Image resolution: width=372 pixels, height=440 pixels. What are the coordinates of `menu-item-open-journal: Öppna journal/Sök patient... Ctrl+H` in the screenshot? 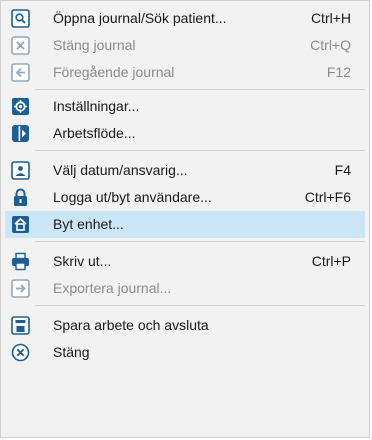 It's located at (185, 18).